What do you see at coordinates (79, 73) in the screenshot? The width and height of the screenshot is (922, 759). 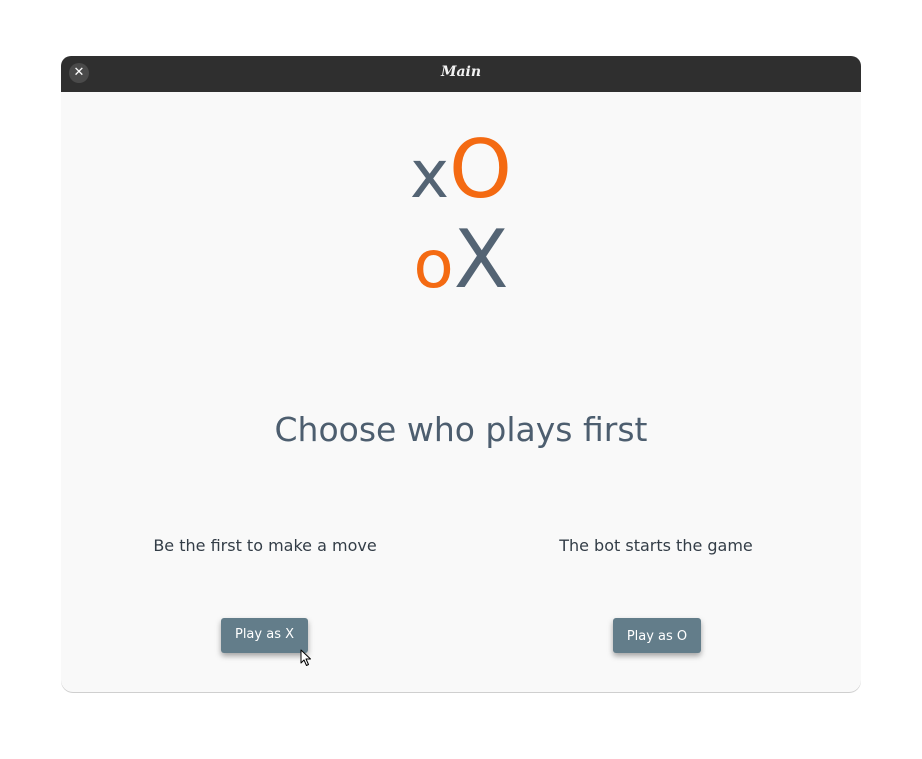 I see `close-icon: ✕` at bounding box center [79, 73].